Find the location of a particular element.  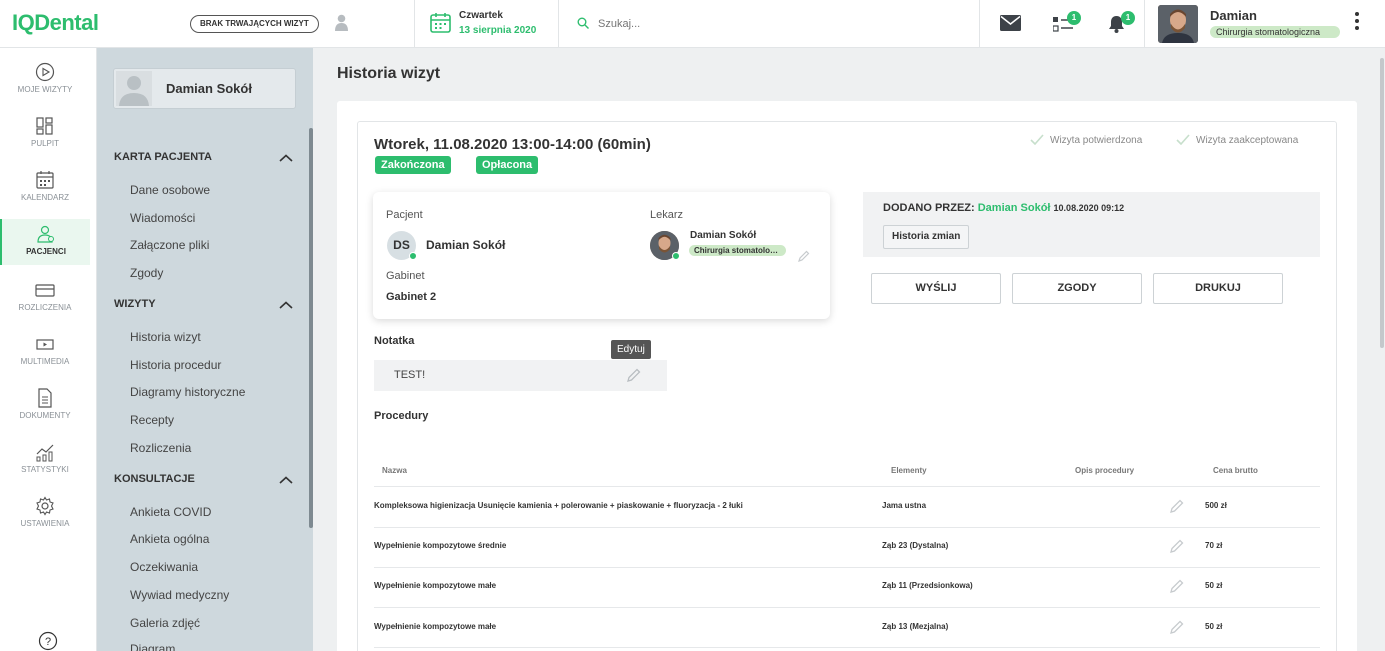

search-icon is located at coordinates (583, 23).